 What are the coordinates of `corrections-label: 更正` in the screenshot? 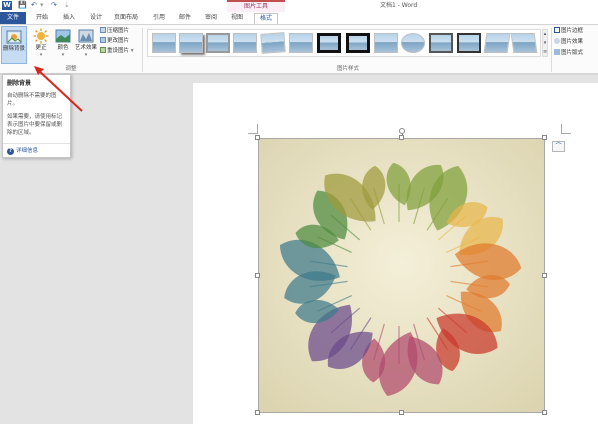 It's located at (41, 48).